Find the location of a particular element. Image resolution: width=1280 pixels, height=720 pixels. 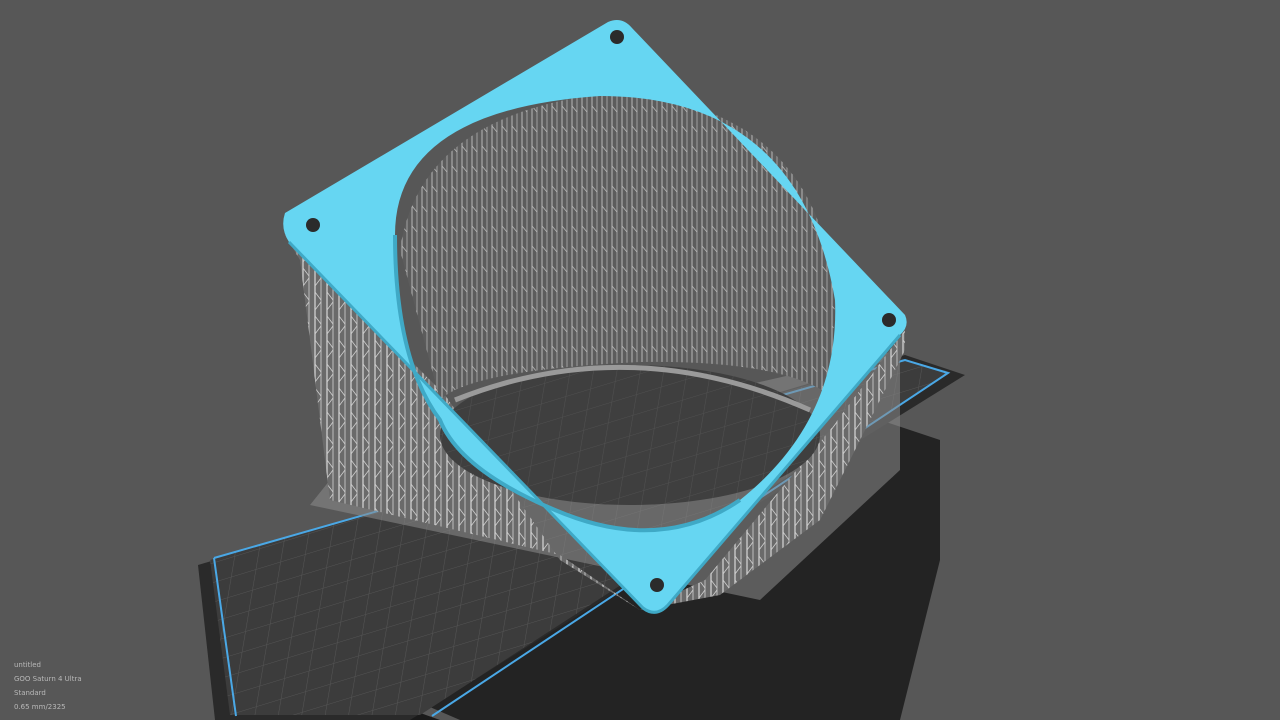

volume-label: 0.65 mm/2325 is located at coordinates (40, 707).